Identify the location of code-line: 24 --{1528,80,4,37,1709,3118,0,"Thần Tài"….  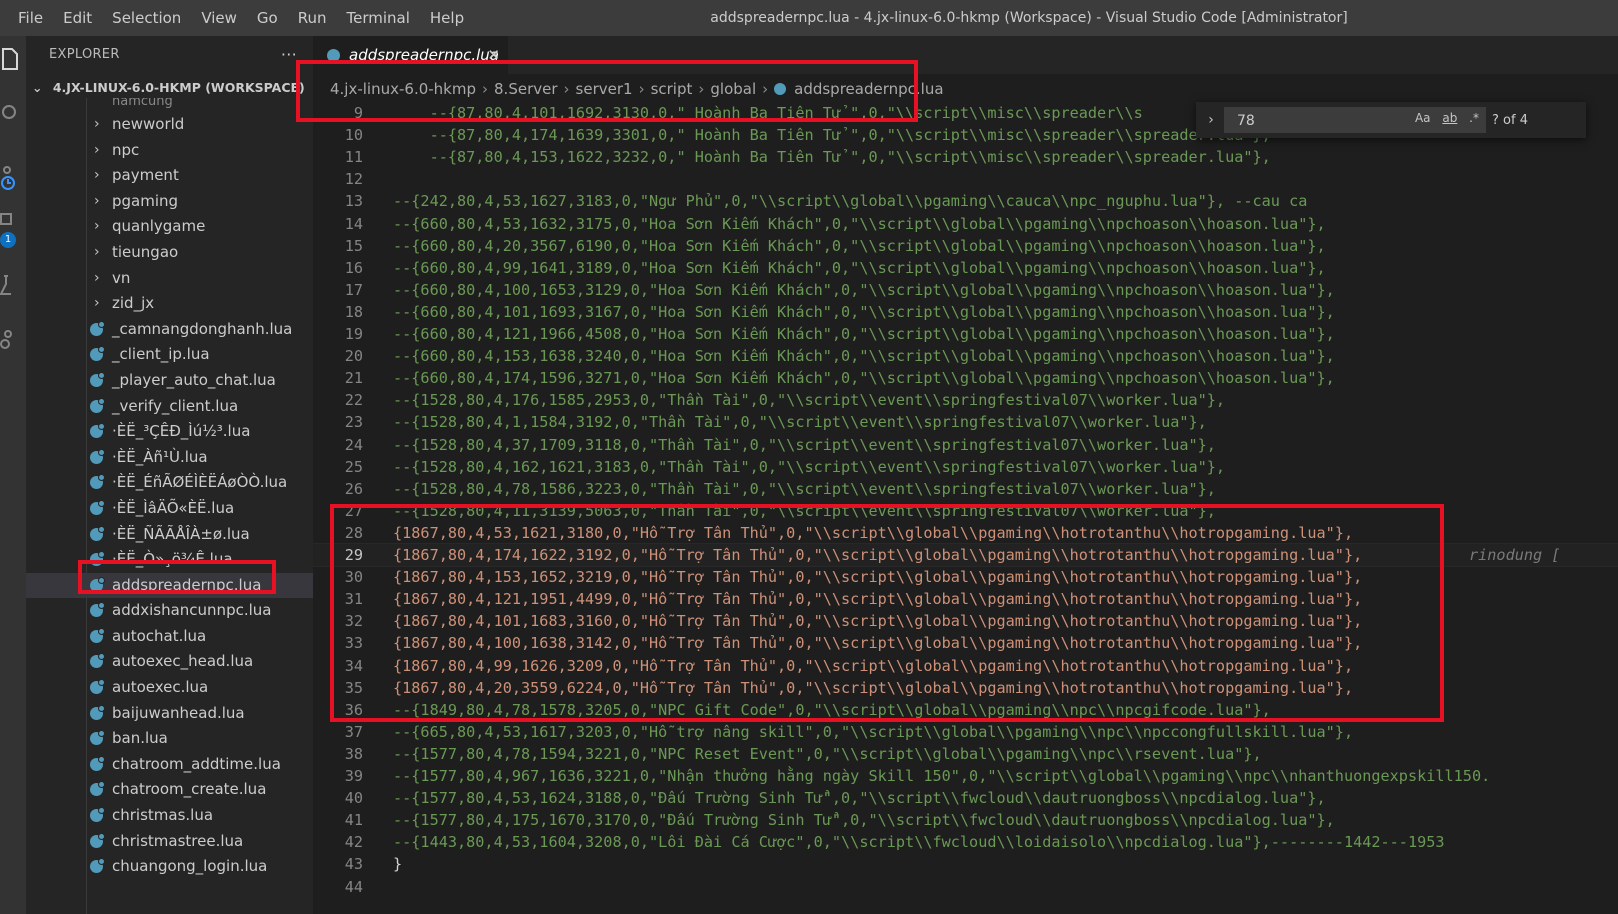
(965, 445).